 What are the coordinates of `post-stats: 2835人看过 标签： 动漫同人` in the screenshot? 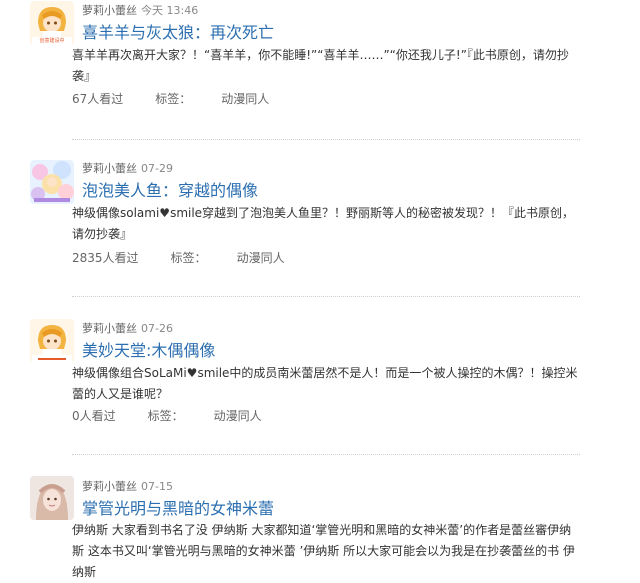 It's located at (178, 257).